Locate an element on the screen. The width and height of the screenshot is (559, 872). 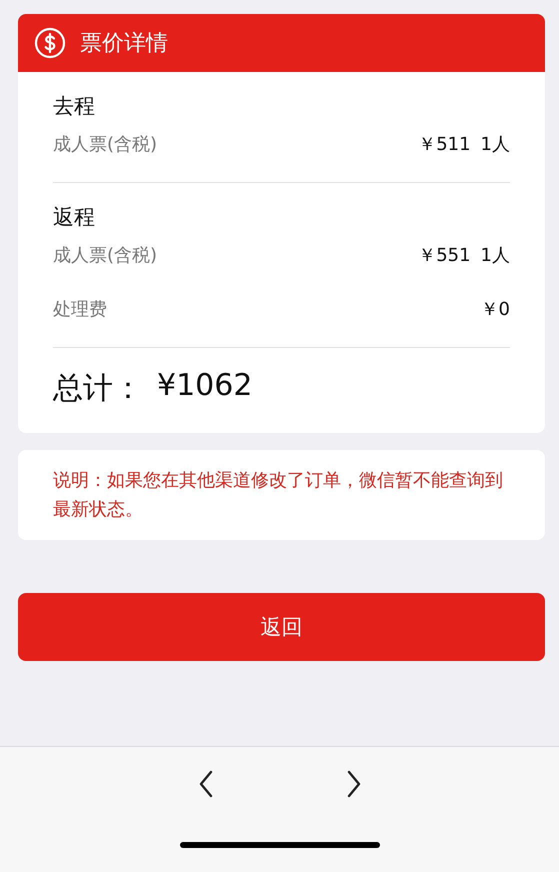
dollar-icon is located at coordinates (50, 43).